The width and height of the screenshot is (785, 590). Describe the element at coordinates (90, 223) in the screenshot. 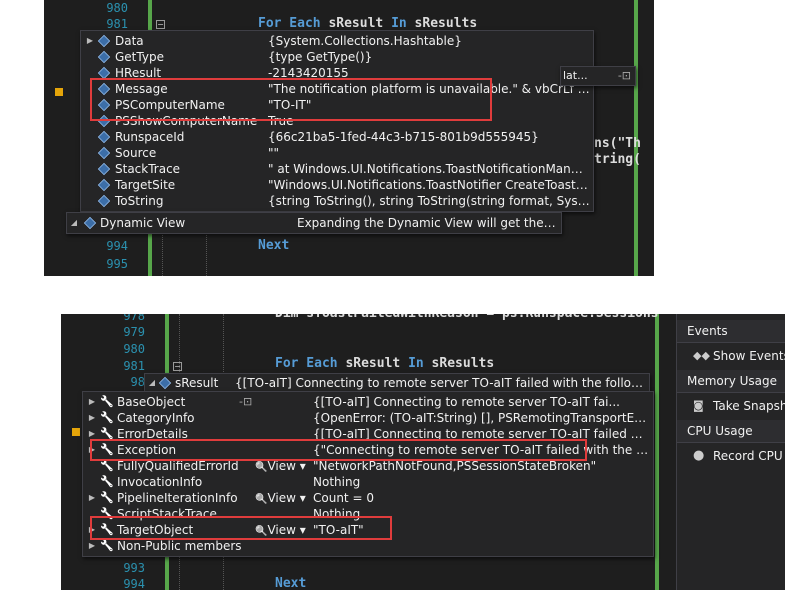

I see `dynamic-view-icon` at that location.